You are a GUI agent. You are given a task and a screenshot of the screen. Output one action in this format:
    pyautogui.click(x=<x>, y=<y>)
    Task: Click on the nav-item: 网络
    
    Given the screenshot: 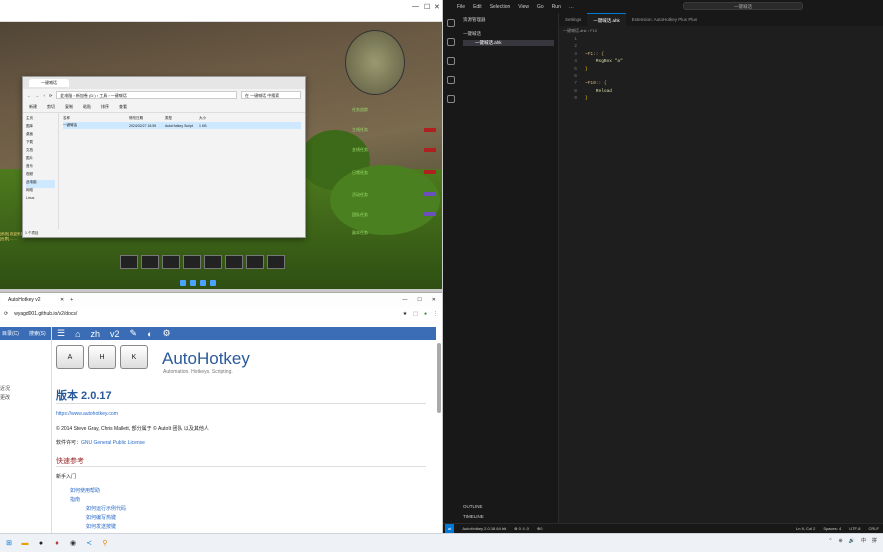 What is the action you would take?
    pyautogui.click(x=40, y=192)
    